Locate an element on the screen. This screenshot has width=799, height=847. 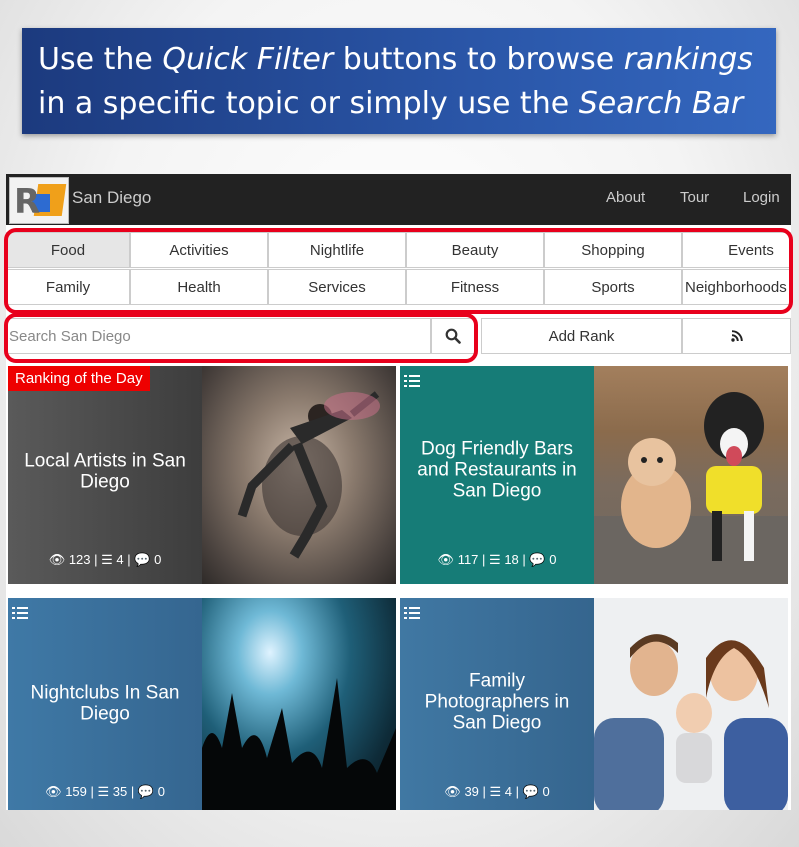
card-stats: 👁 123 | ☰ 4 | 💬 0 is located at coordinates (105, 559).